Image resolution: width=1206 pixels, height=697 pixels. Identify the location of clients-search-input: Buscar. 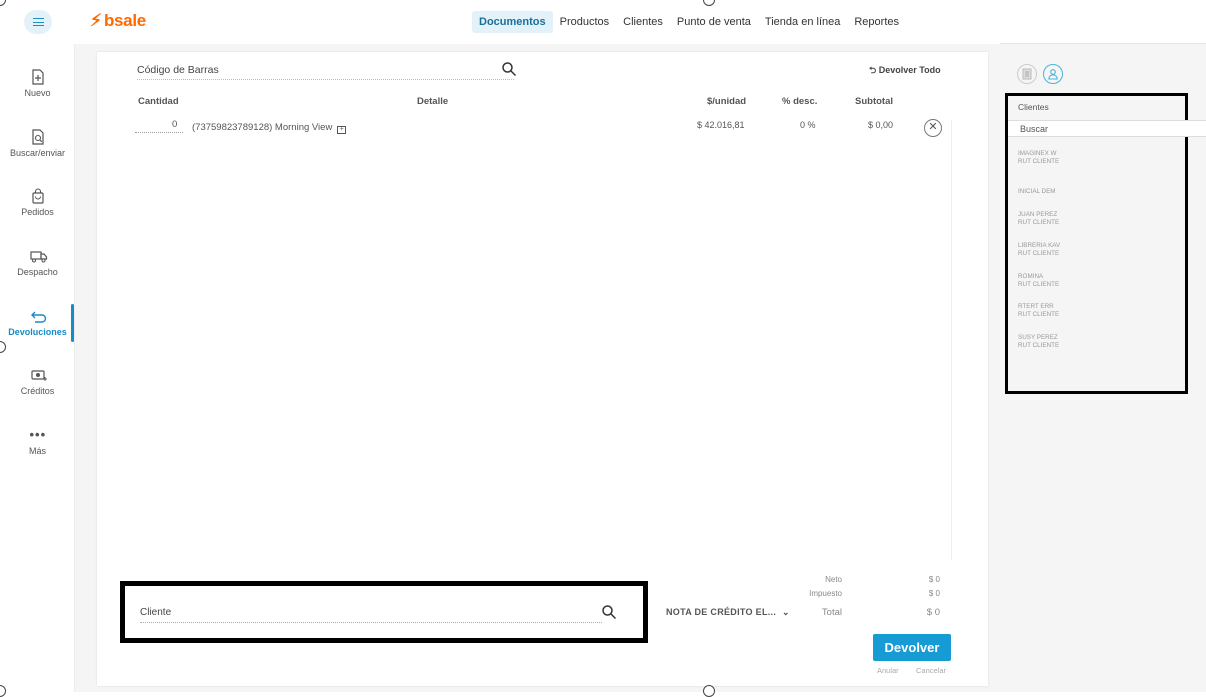
(1107, 128).